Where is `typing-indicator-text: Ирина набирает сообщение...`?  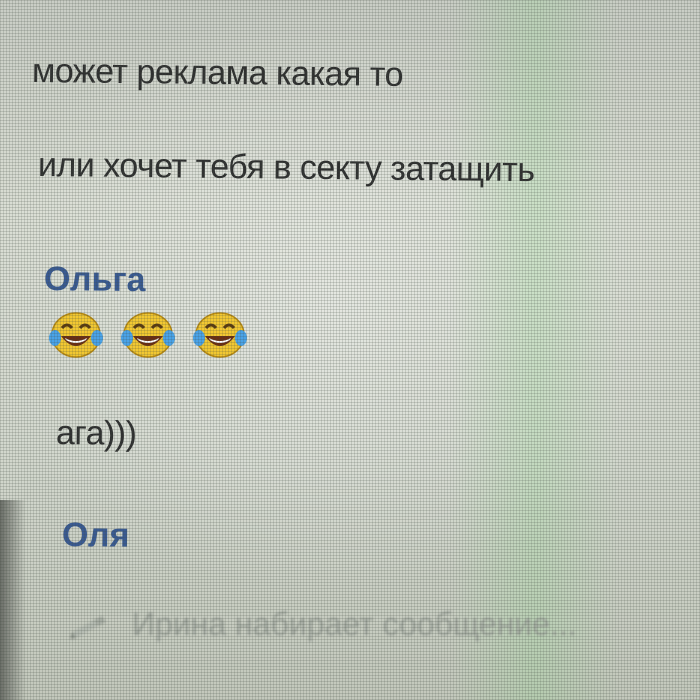 typing-indicator-text: Ирина набирает сообщение... is located at coordinates (354, 624).